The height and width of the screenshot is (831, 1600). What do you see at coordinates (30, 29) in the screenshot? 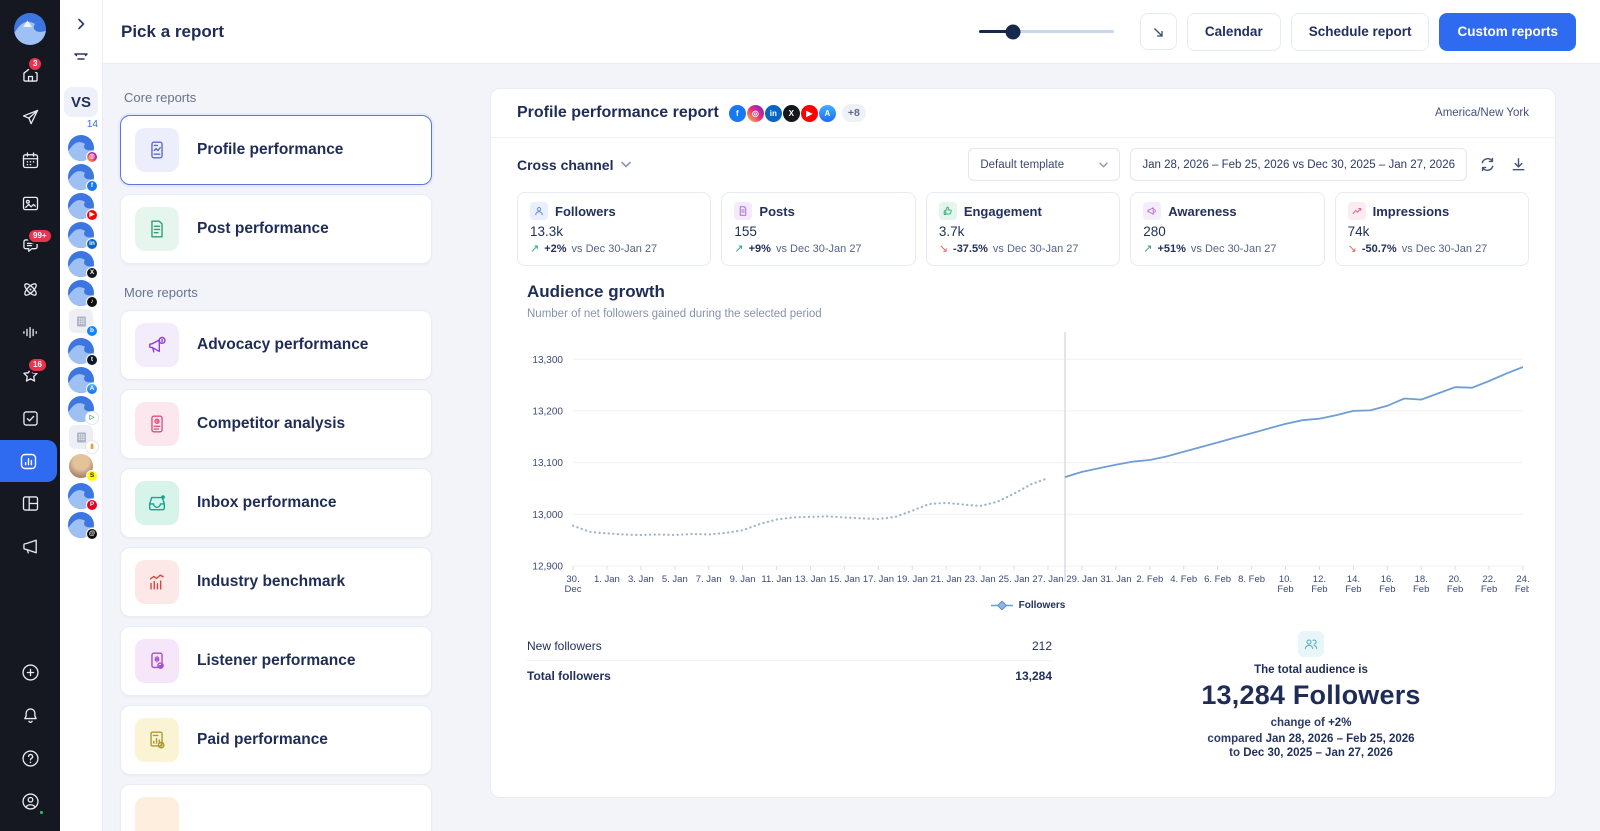
I see `app-logo` at bounding box center [30, 29].